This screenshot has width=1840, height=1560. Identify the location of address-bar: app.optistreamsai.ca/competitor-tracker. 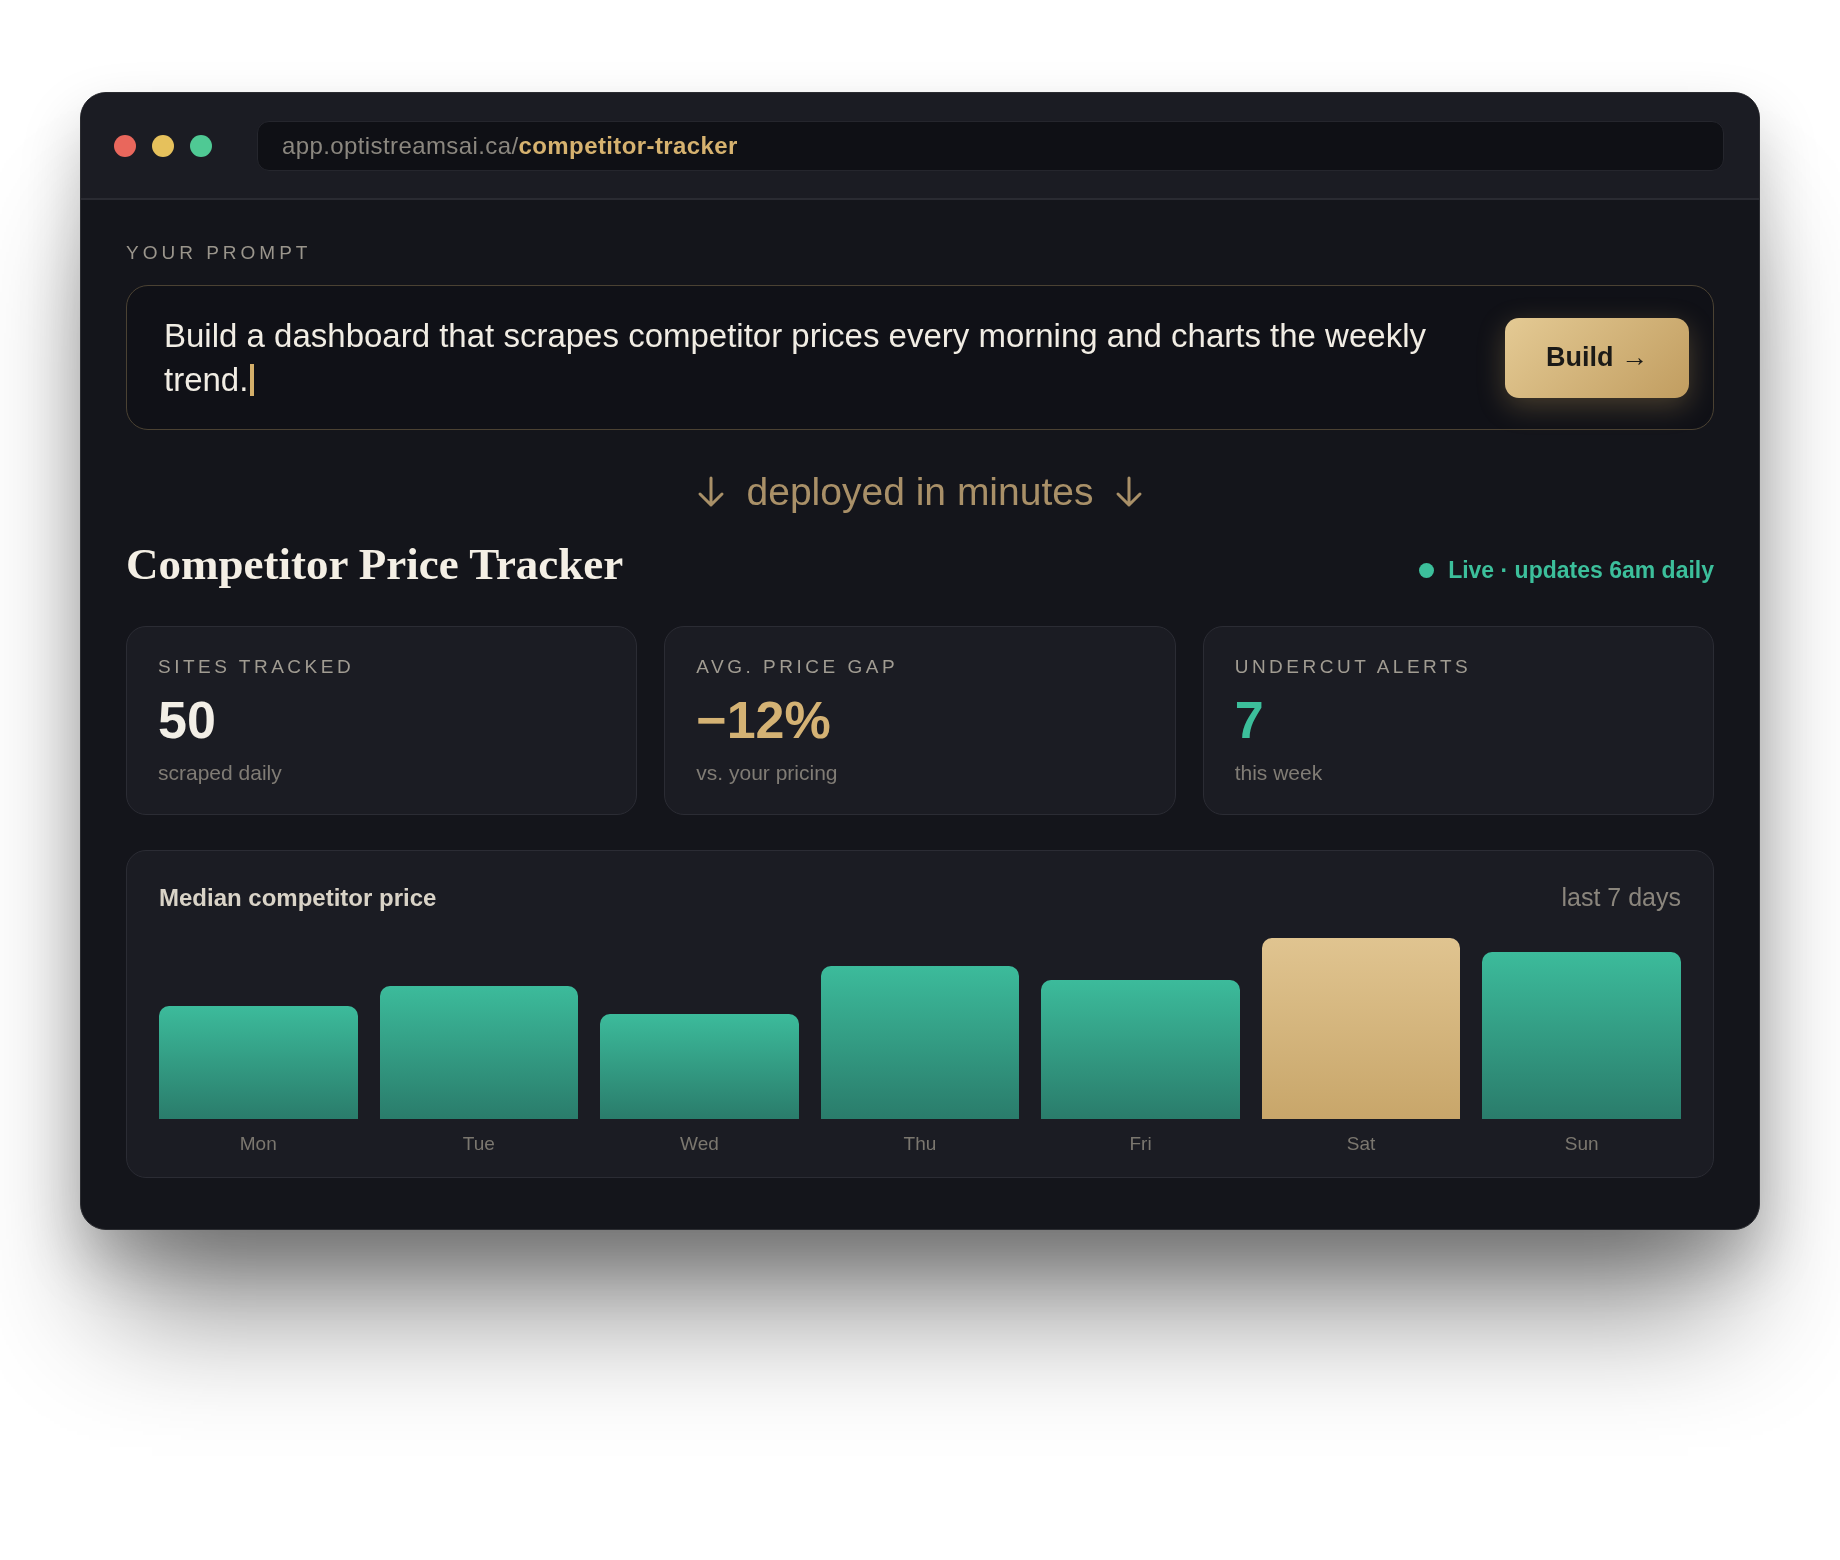
(990, 145).